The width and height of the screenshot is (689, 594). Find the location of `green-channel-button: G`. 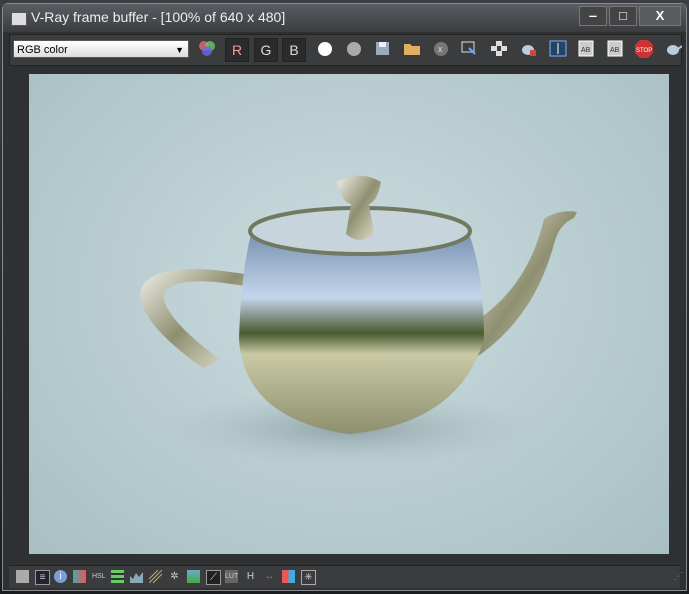

green-channel-button: G is located at coordinates (266, 50).